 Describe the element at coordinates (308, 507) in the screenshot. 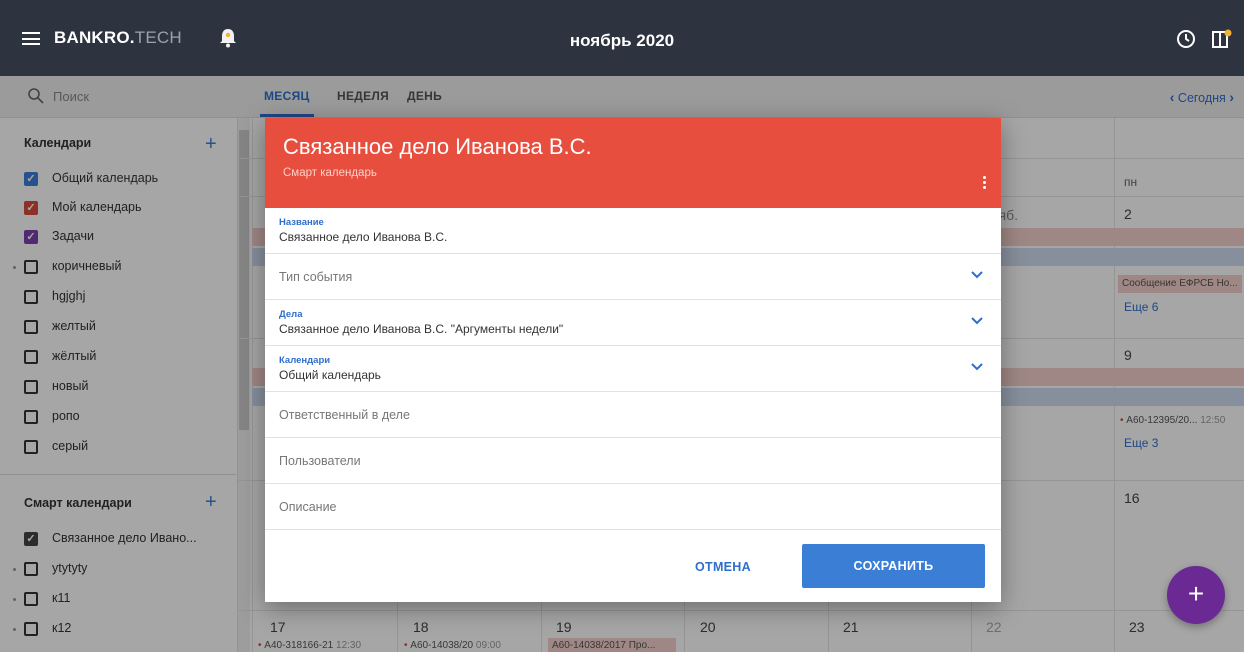

I see `description-input: Описание` at that location.